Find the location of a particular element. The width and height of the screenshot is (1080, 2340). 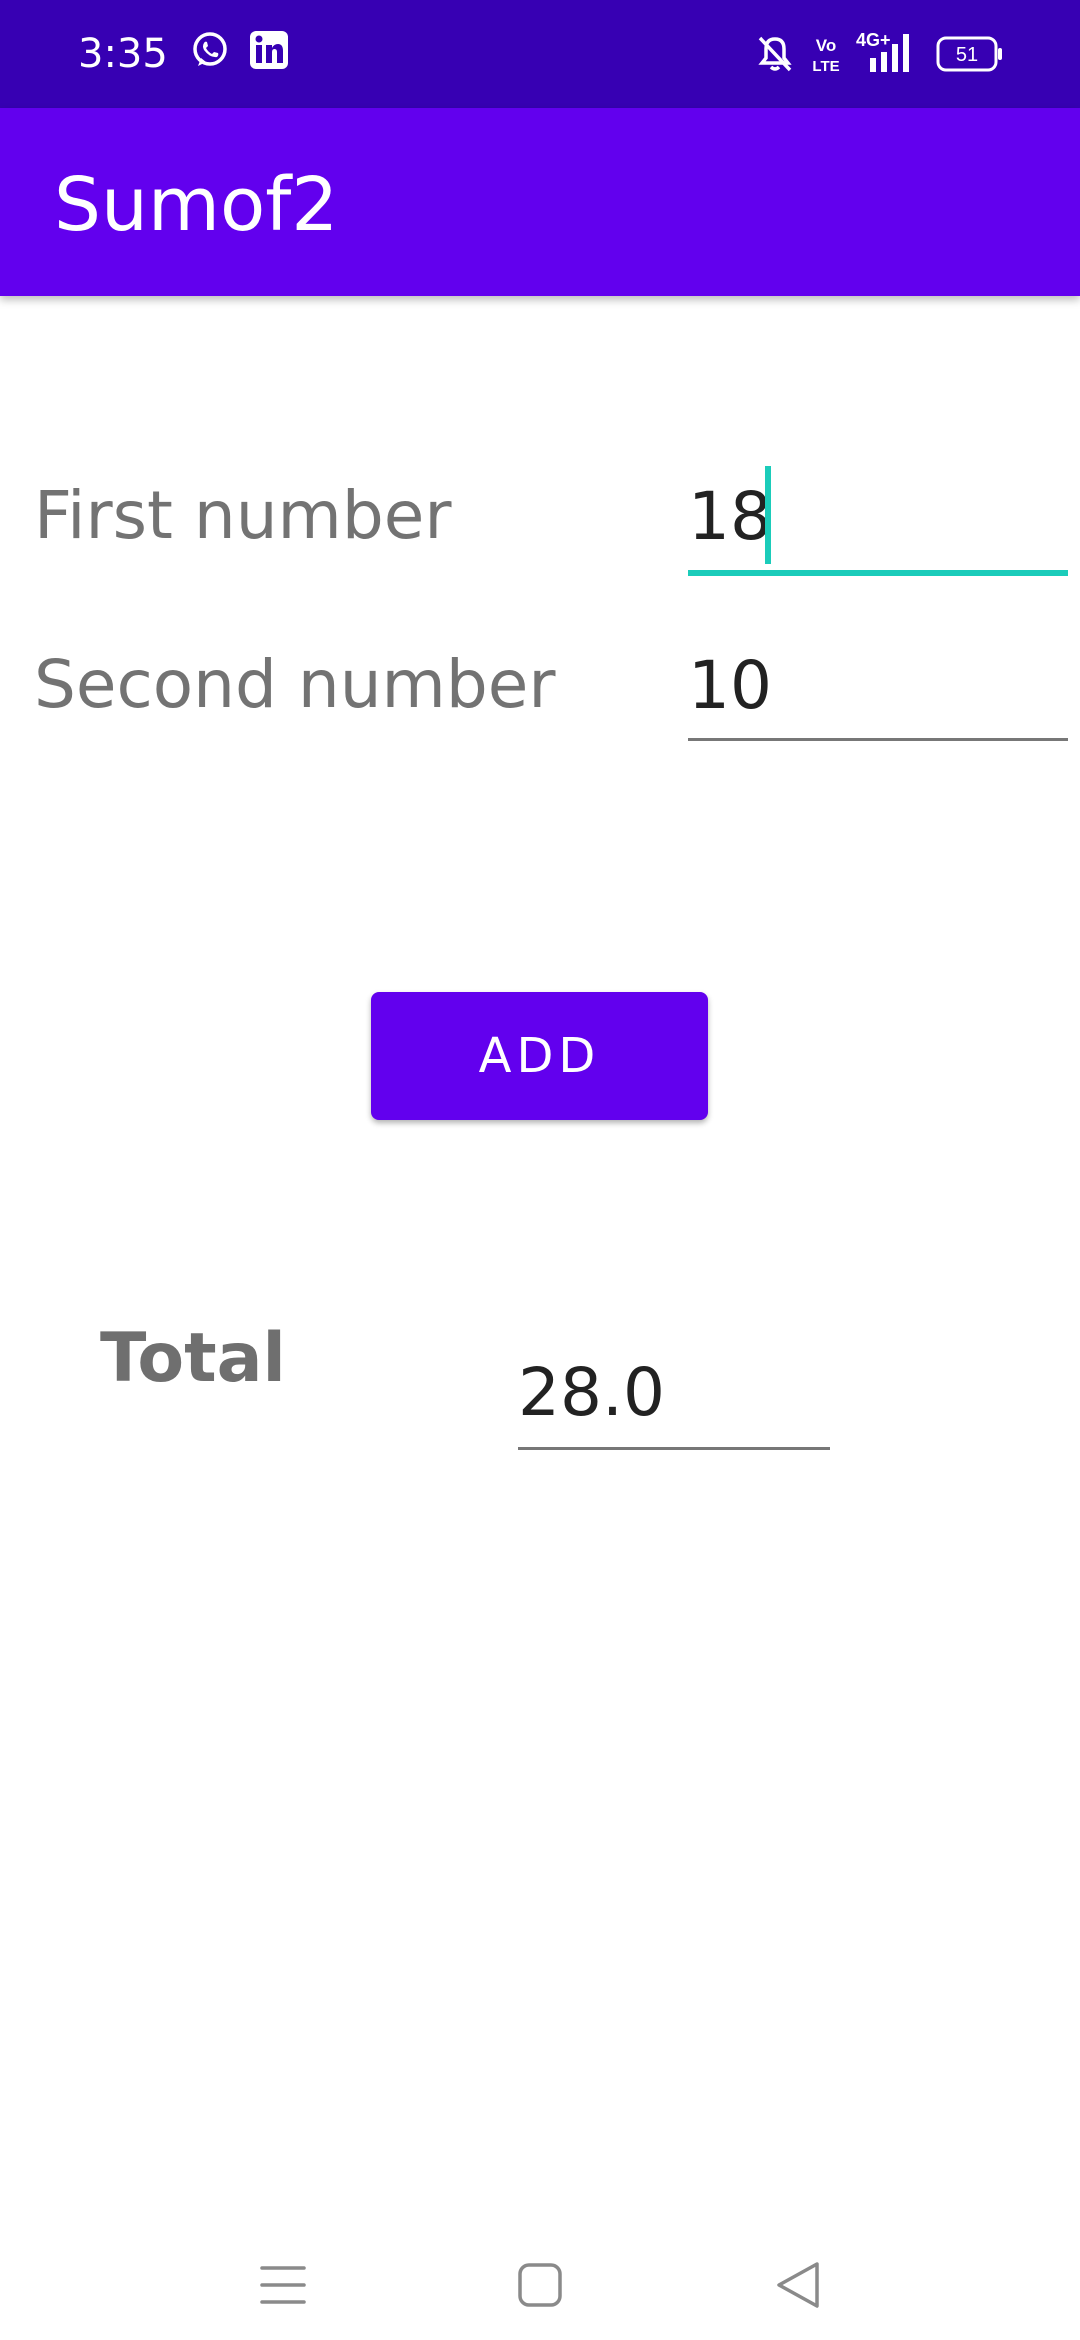

total-value: 28.0 is located at coordinates (591, 1392).